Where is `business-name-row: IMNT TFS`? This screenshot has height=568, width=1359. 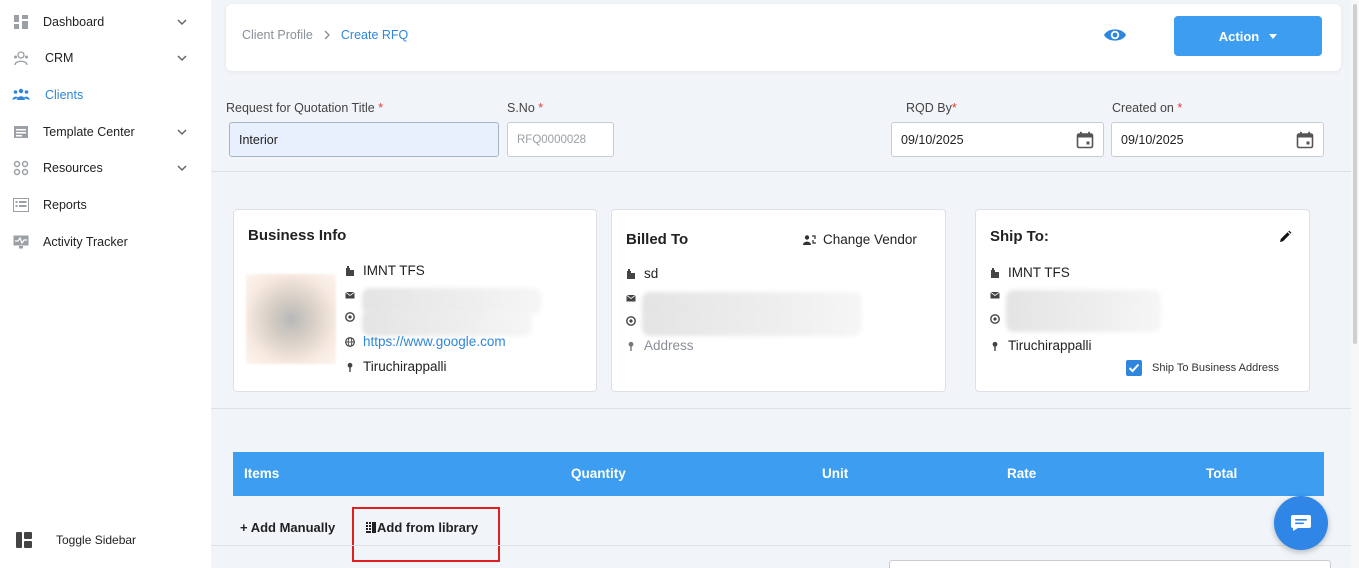
business-name-row: IMNT TFS is located at coordinates (385, 270).